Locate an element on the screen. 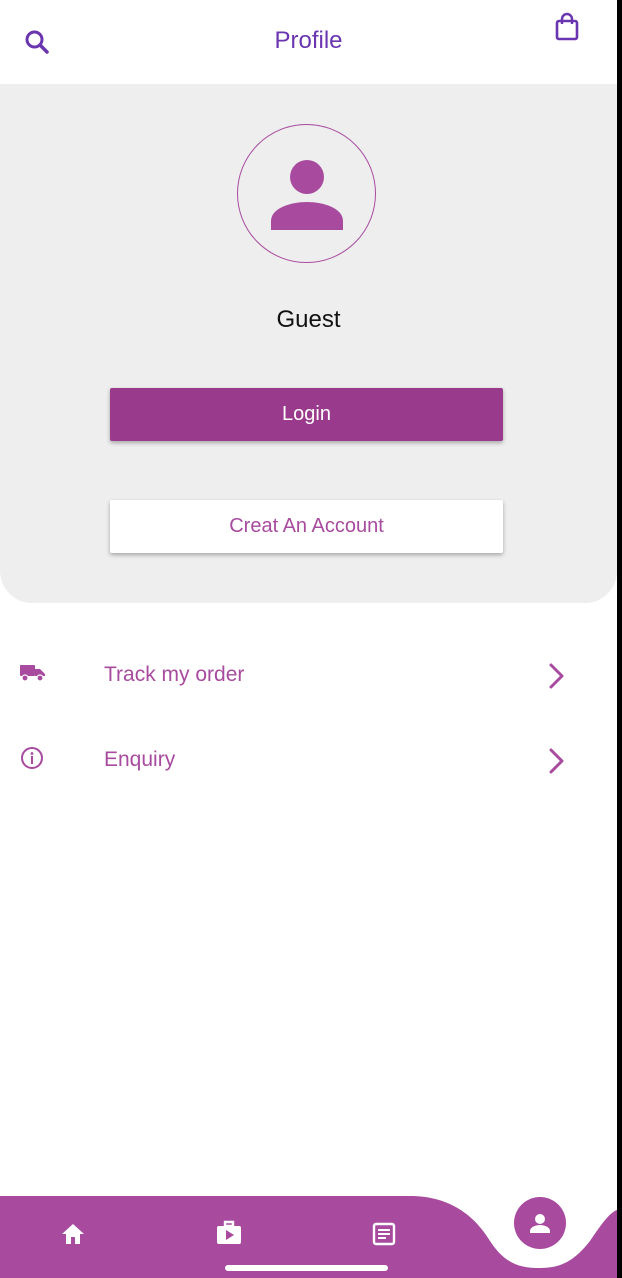  home-icon is located at coordinates (73, 1236).